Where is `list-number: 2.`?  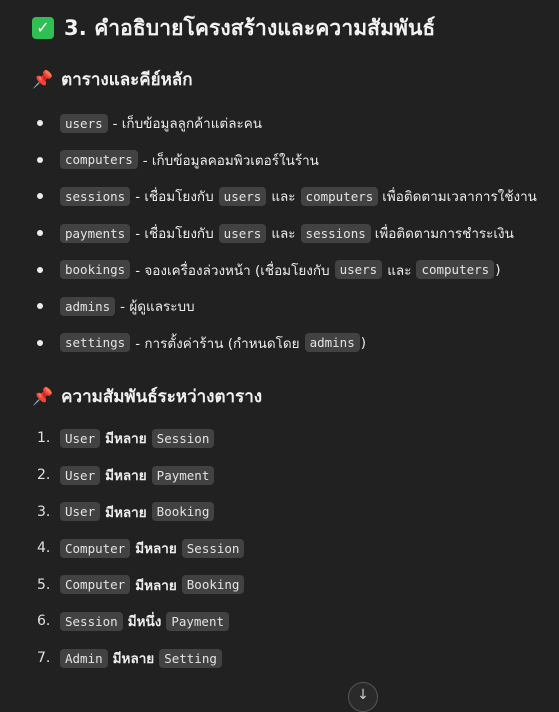 list-number: 2. is located at coordinates (44, 475).